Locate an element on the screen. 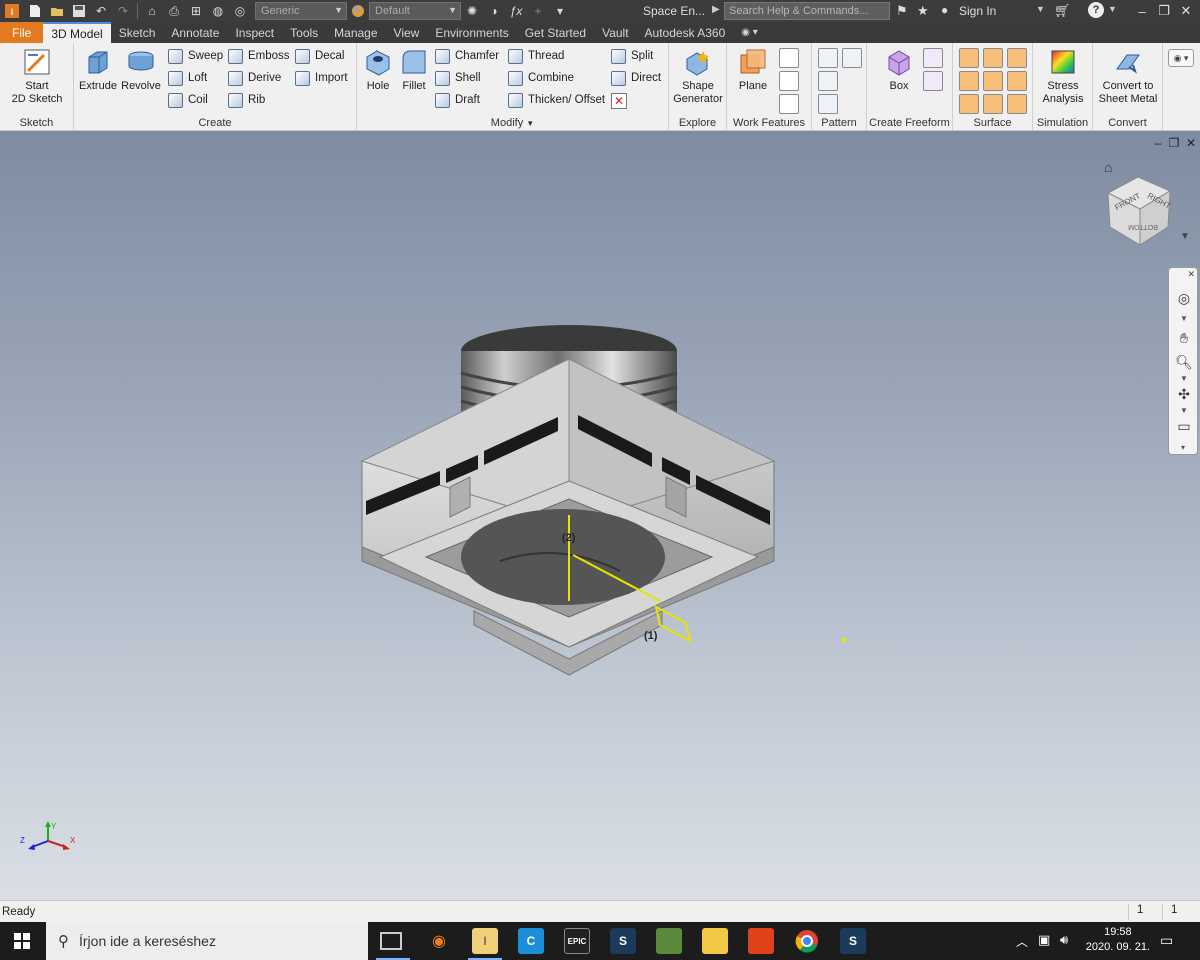 This screenshot has width=1200, height=960. appearance-combo: Default ▼ is located at coordinates (415, 11).